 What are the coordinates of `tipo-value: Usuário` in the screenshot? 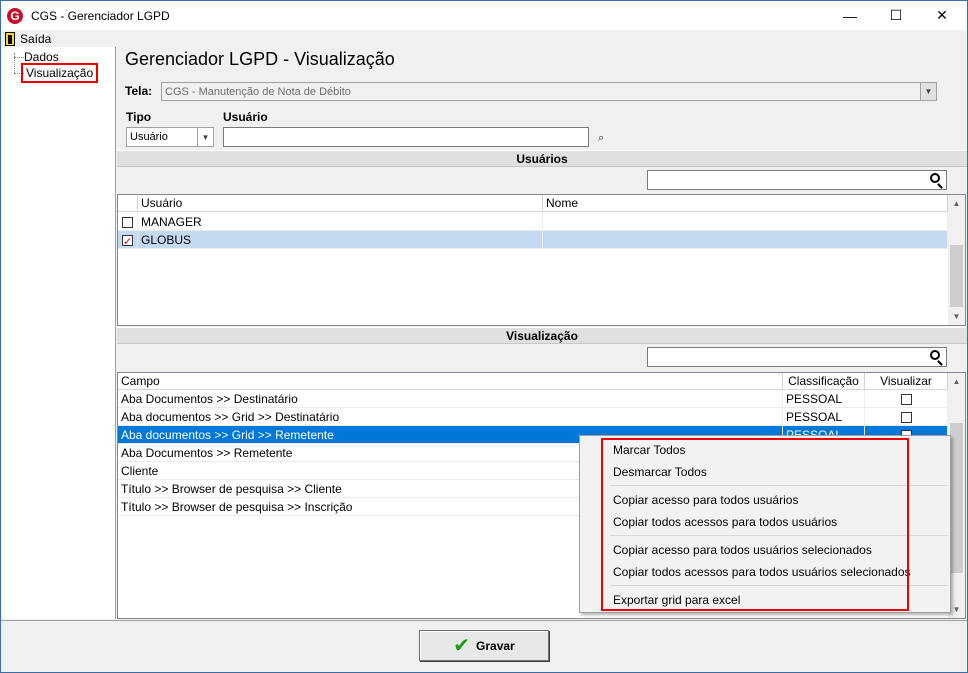 It's located at (149, 137).